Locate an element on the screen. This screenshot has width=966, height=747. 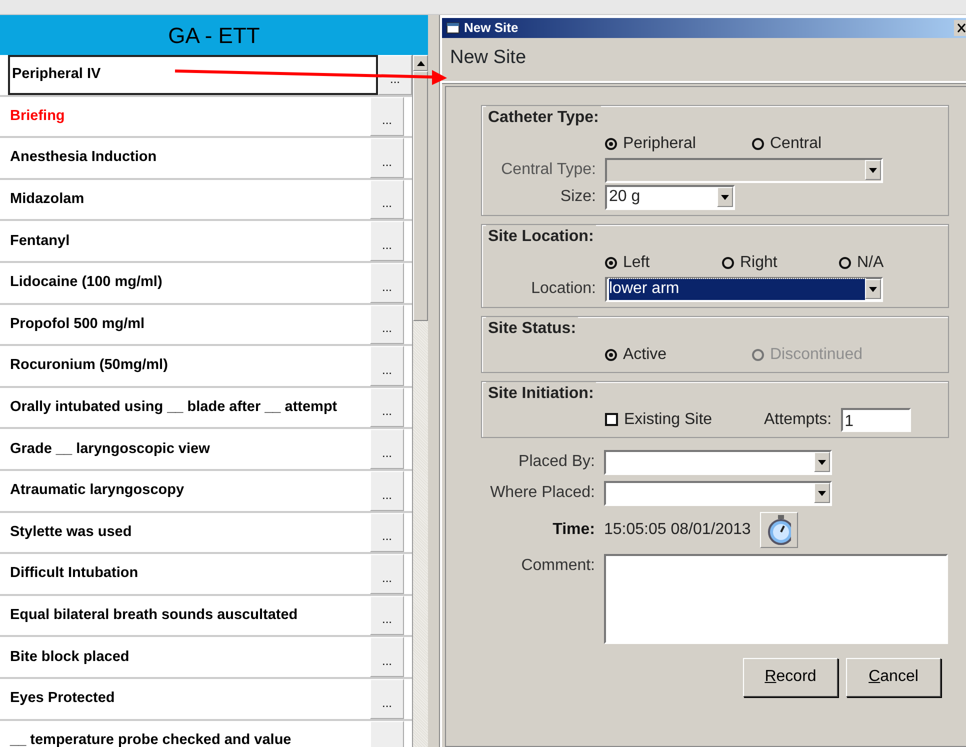
scrollbar is located at coordinates (420, 401).